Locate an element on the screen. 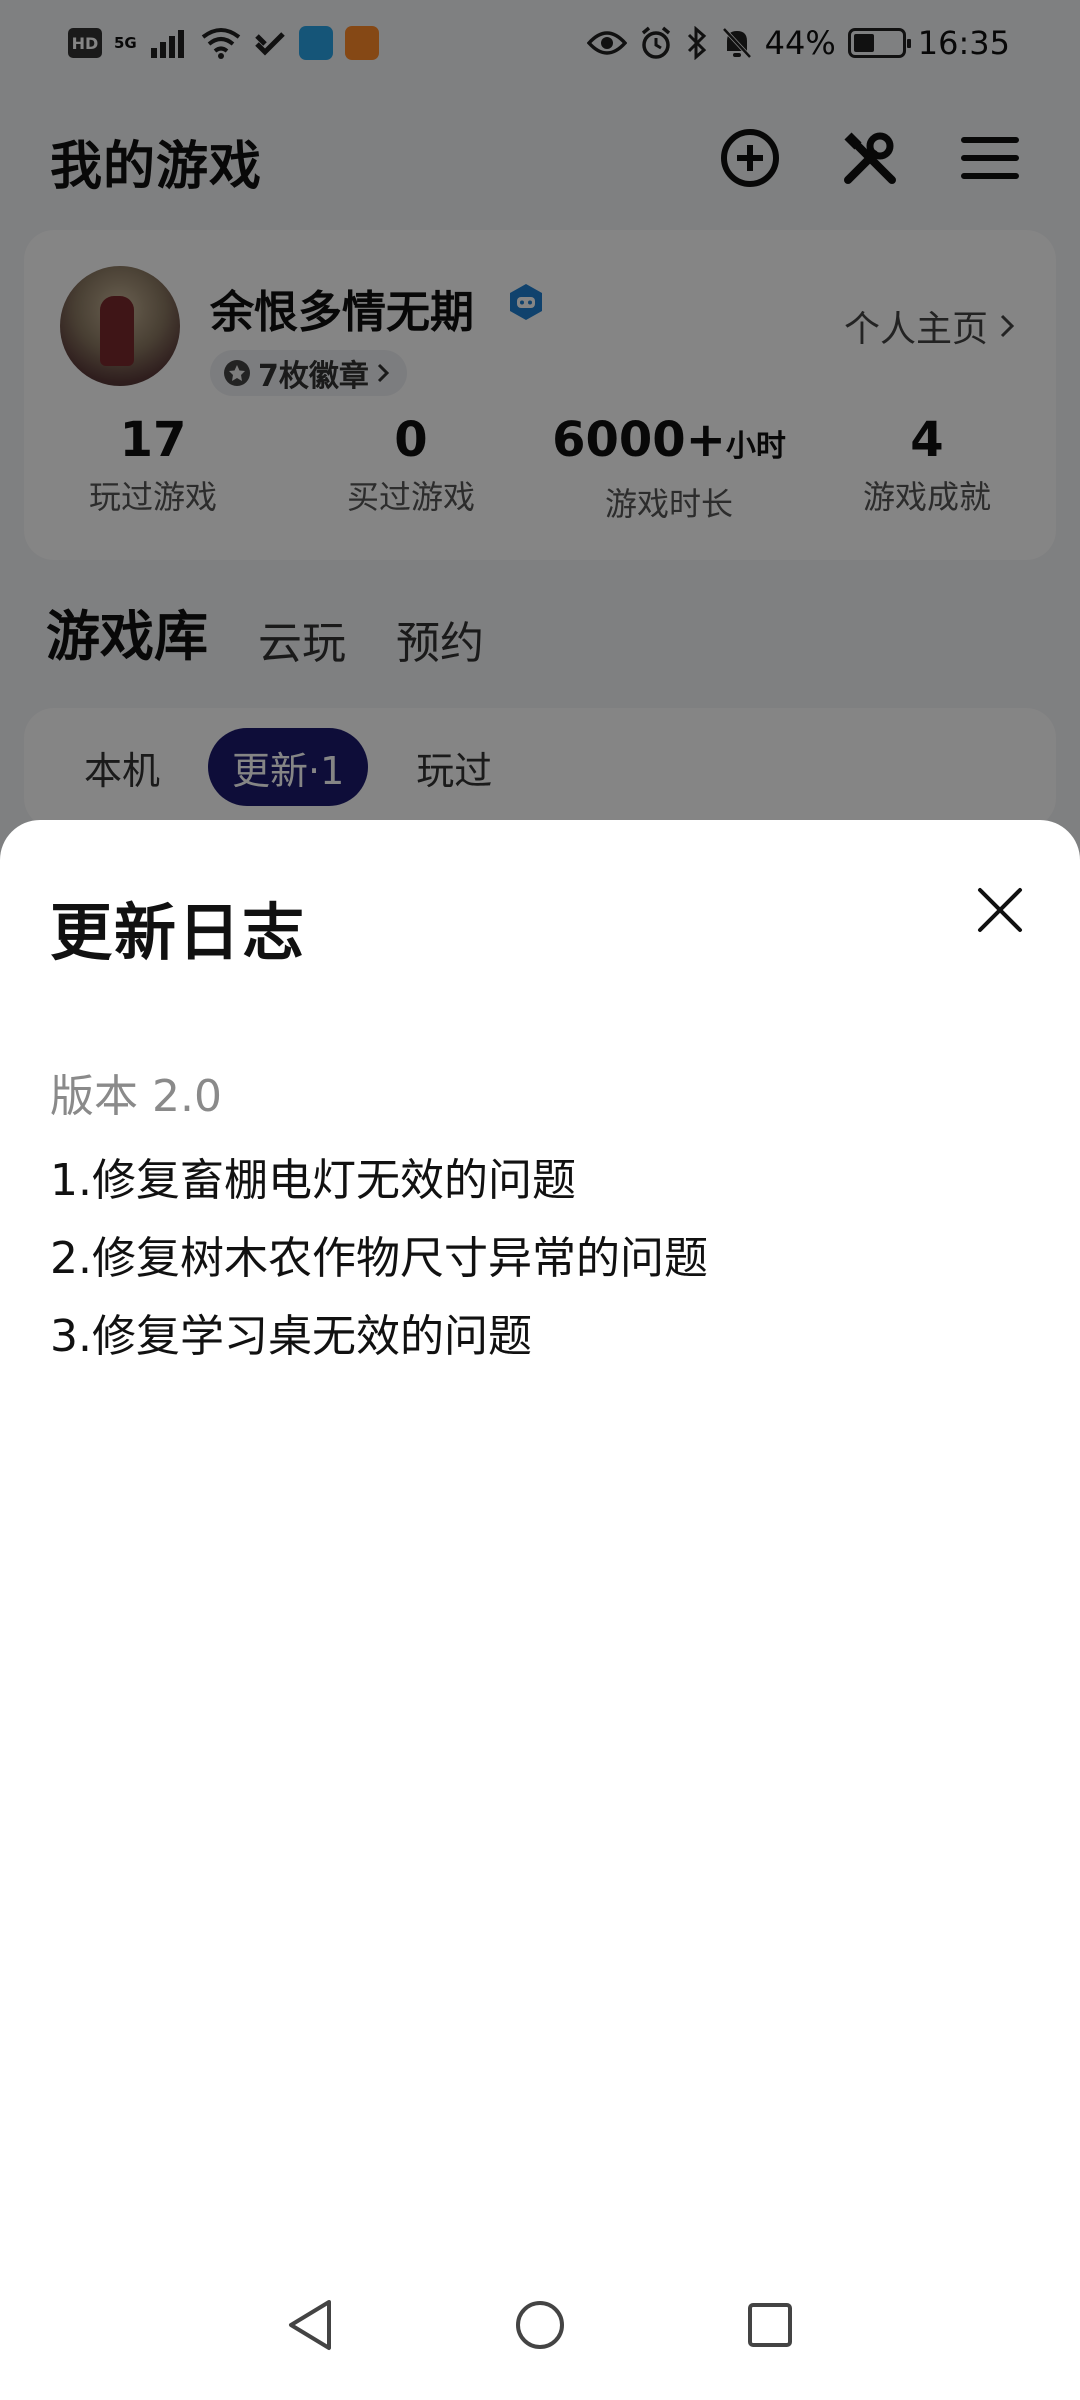  recents-square-icon is located at coordinates (770, 2325).